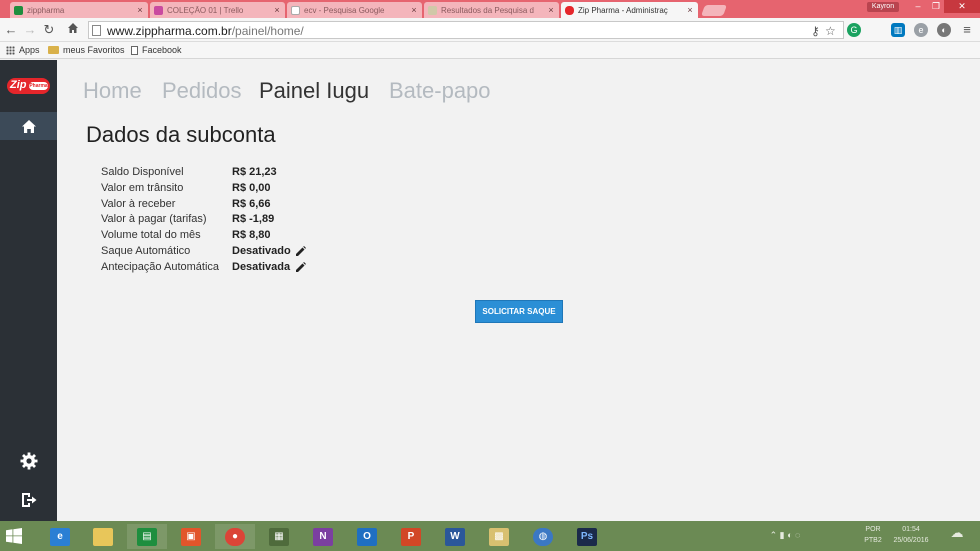  Describe the element at coordinates (967, 30) in the screenshot. I see `menu-icon: ≡` at that location.